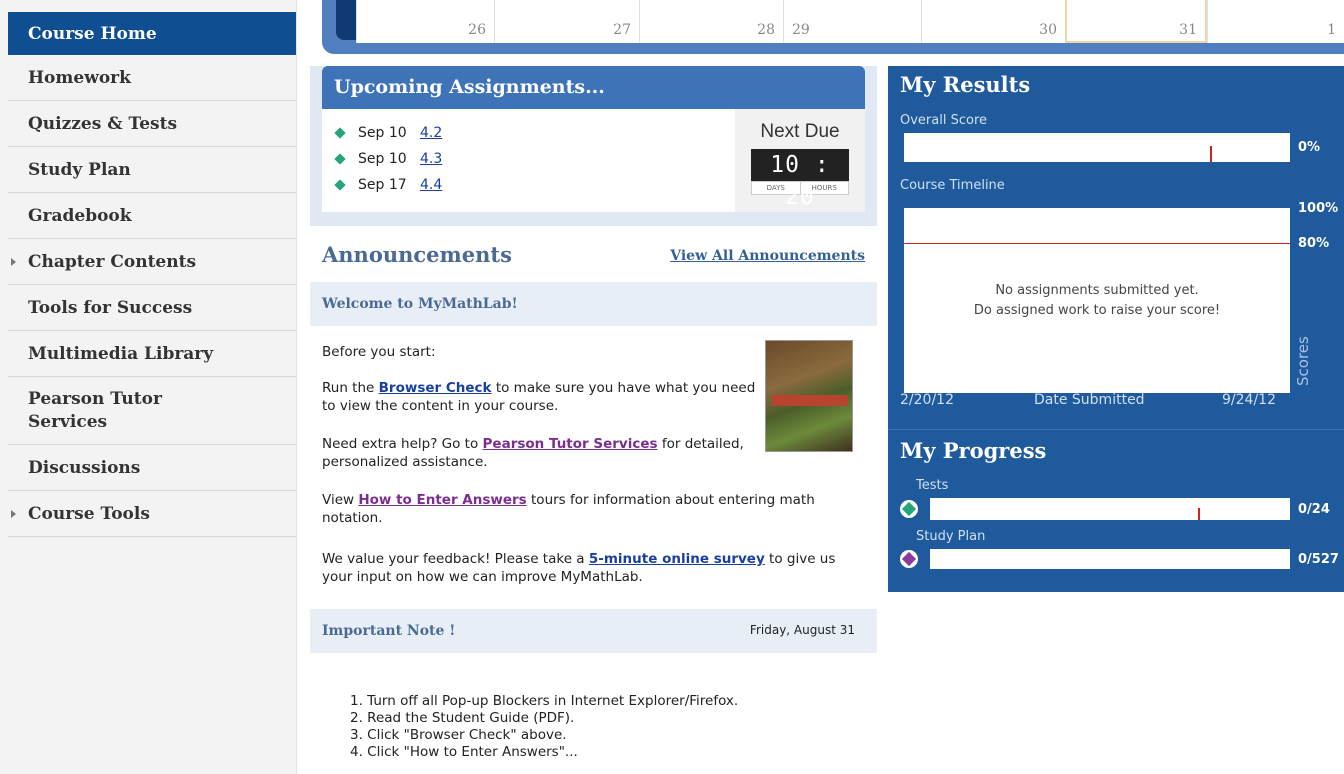 The image size is (1344, 774). What do you see at coordinates (431, 185) in the screenshot?
I see `assignment-link: 4.4` at bounding box center [431, 185].